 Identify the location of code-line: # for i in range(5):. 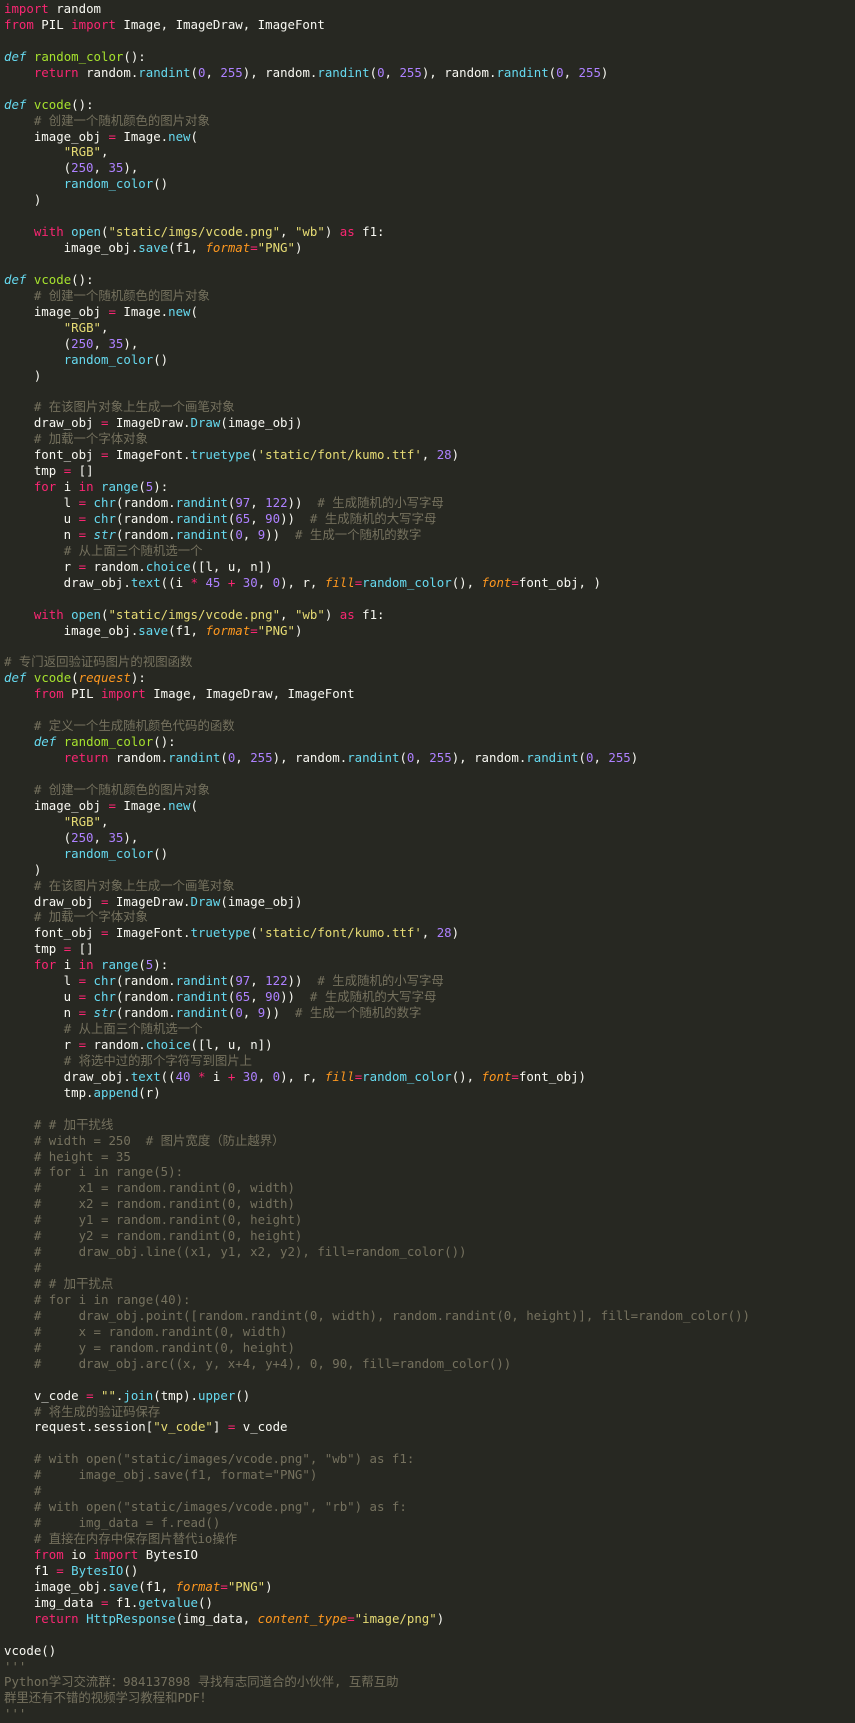
(427, 1172).